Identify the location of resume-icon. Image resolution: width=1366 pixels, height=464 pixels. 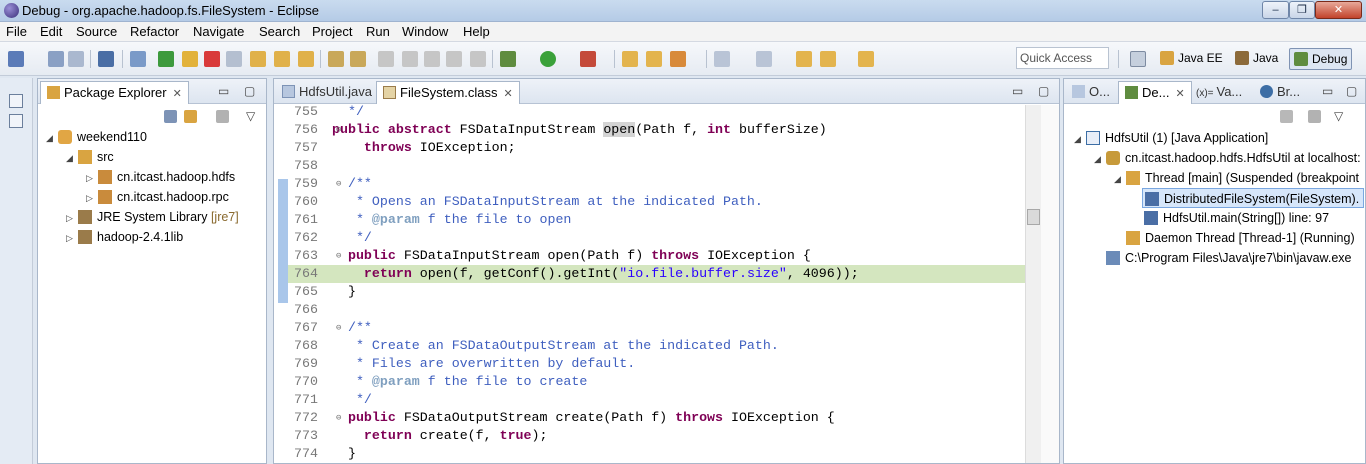
(166, 59).